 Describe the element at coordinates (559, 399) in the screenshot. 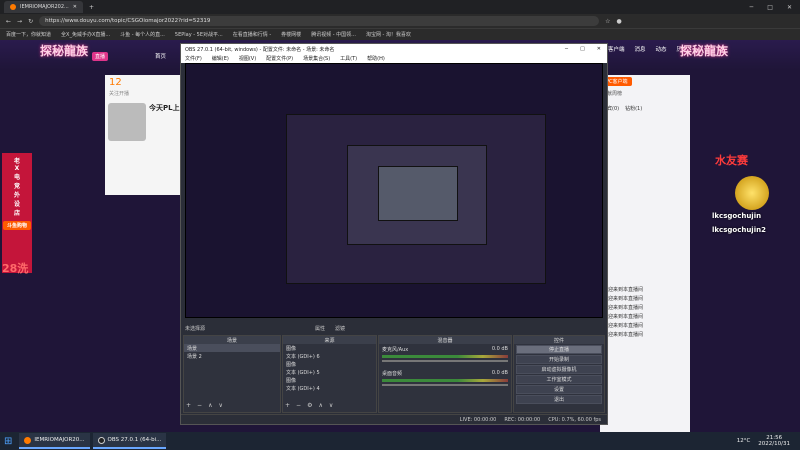

I see `exit-button: 退出` at that location.